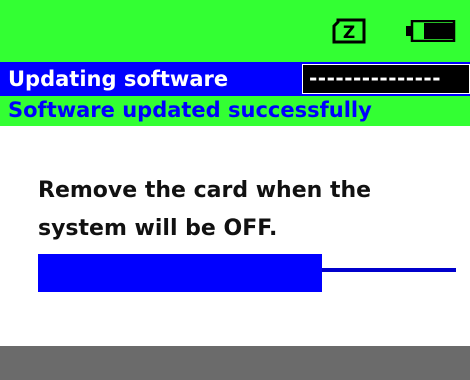  I want to click on progress-dashes: ---------------, so click(375, 78).